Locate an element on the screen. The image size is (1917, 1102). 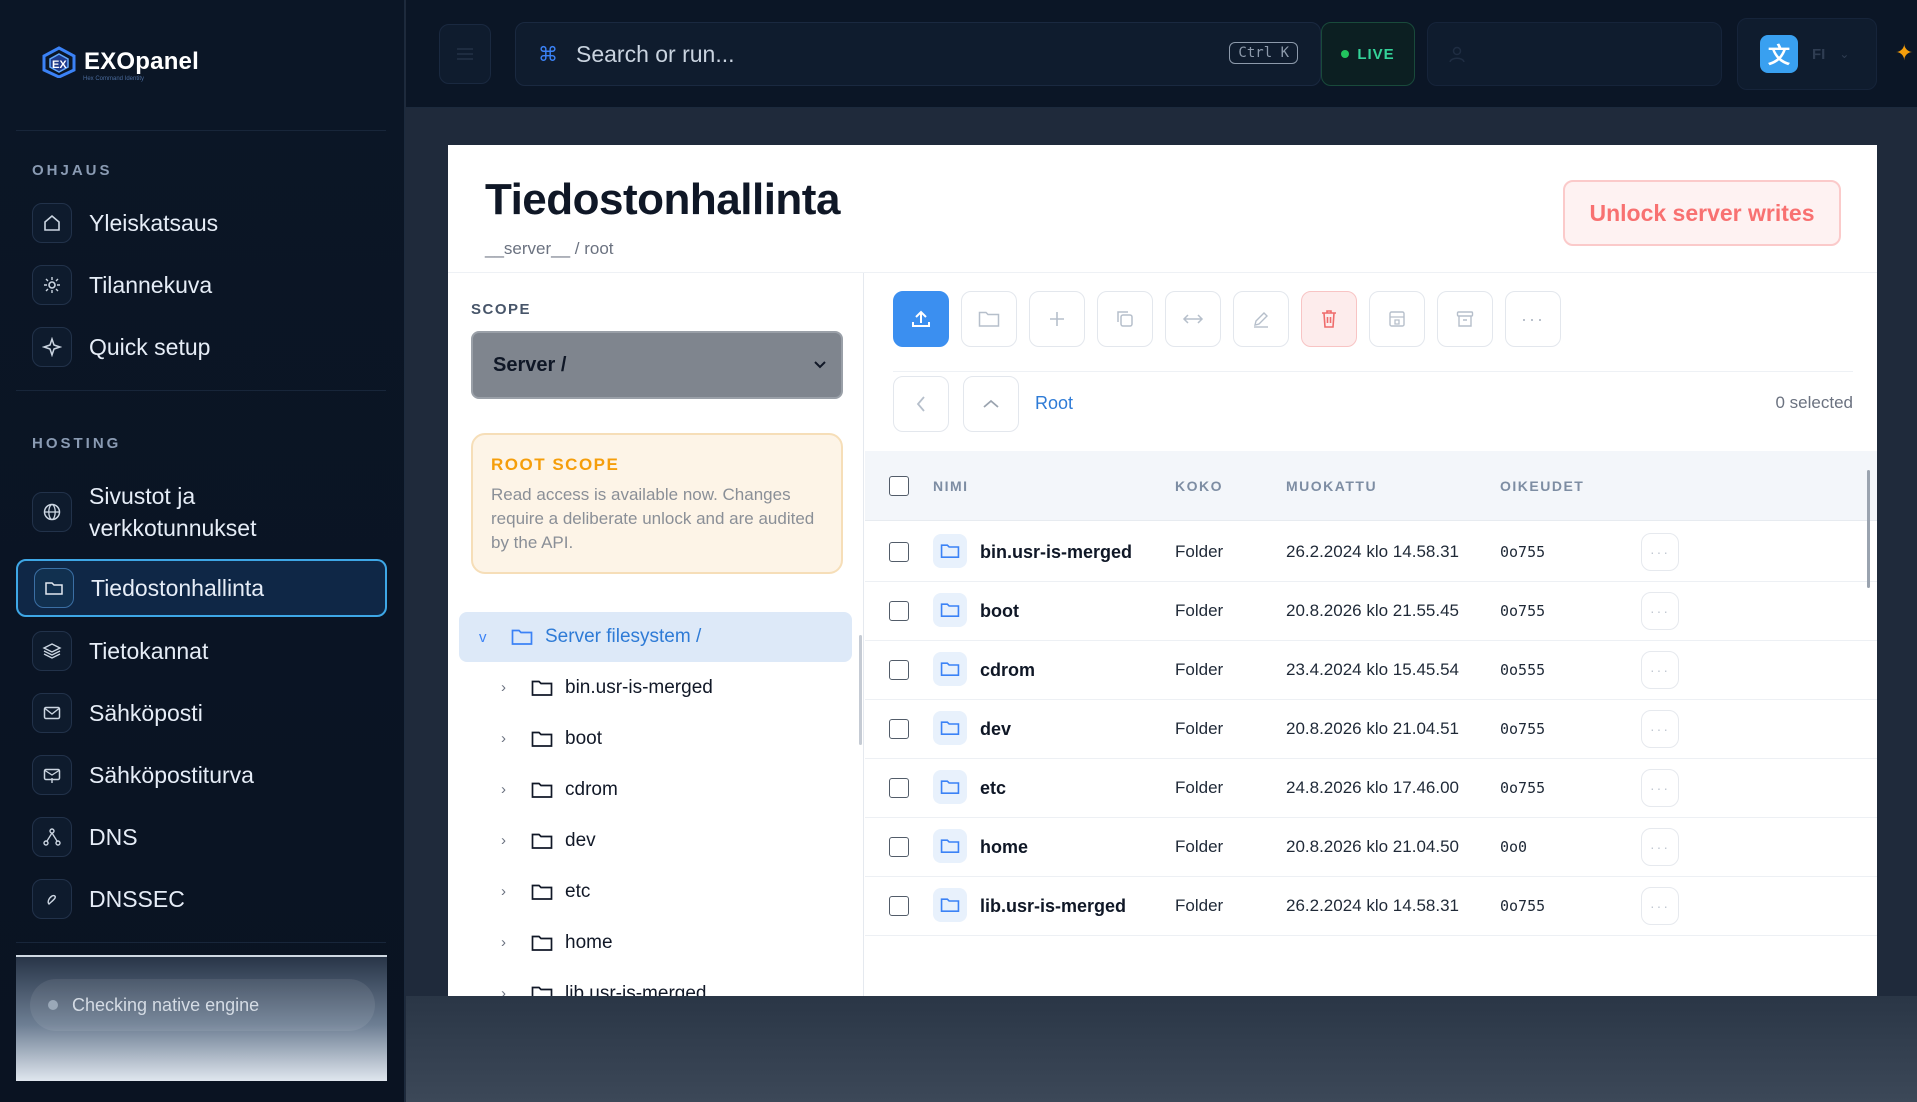
sidebar-item-dns: DNS is located at coordinates (201, 837).